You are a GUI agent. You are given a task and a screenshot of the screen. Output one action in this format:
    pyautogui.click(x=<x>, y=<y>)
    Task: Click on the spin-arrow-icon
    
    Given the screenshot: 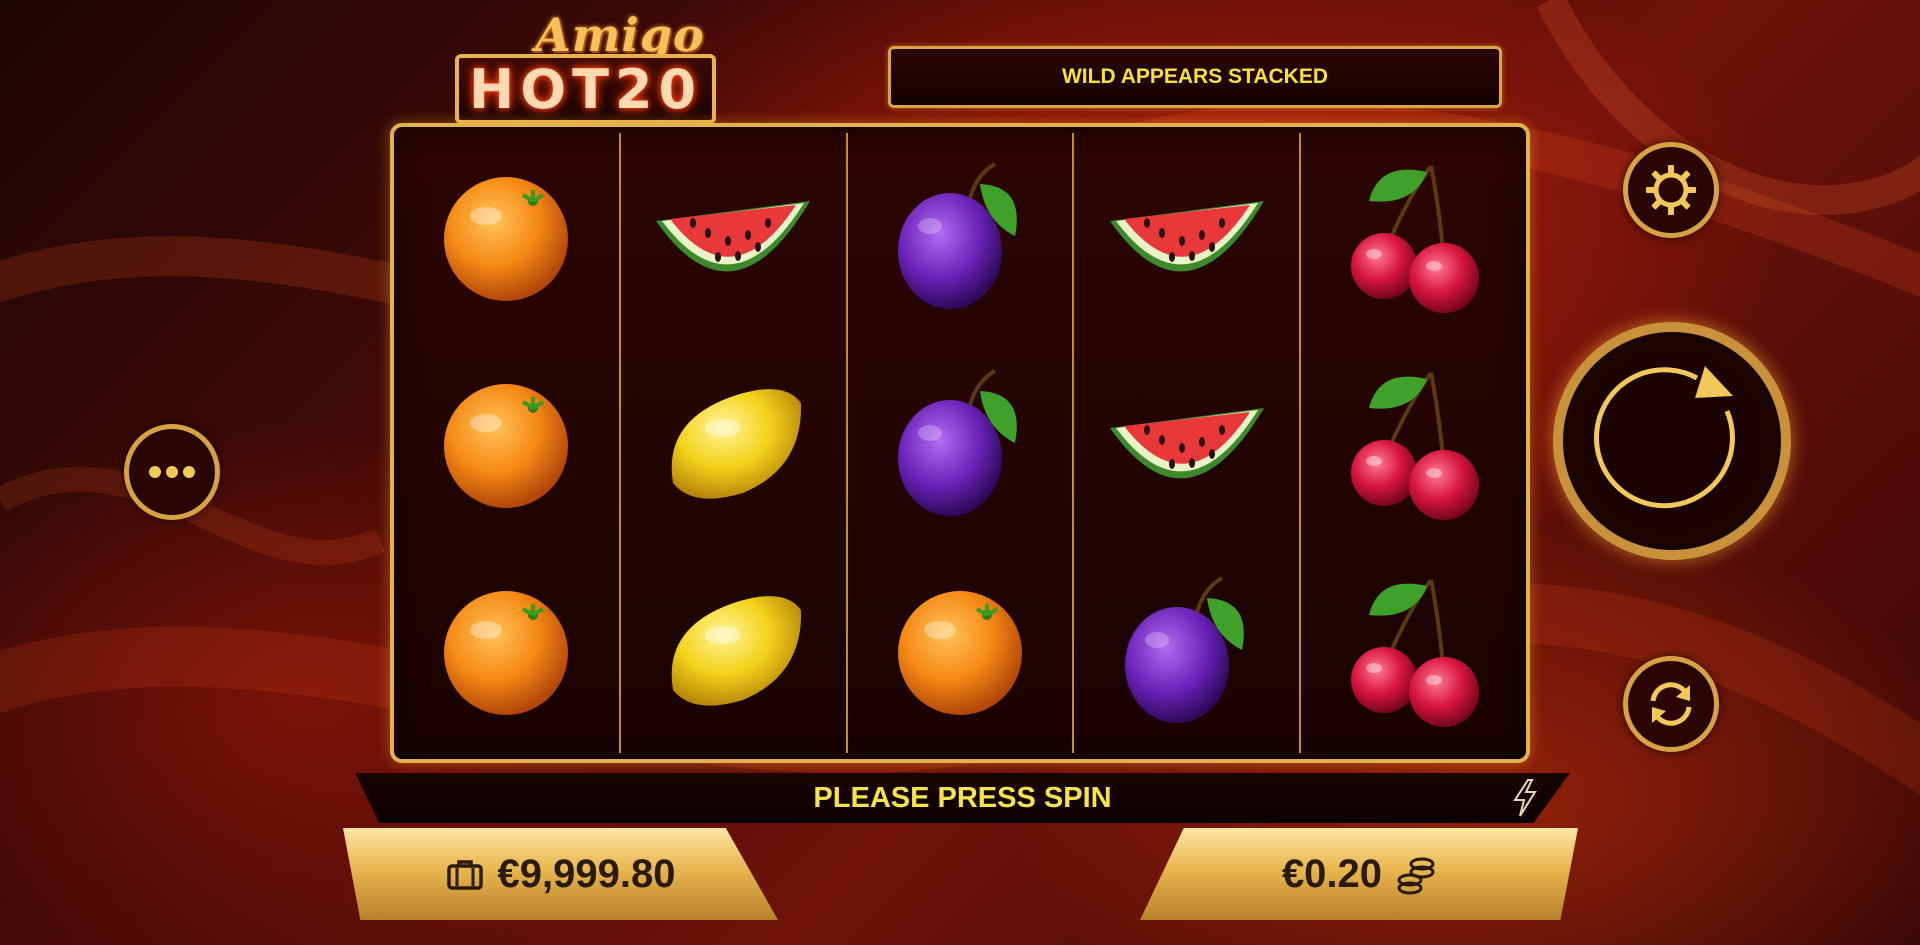 What is the action you would take?
    pyautogui.click(x=1664, y=437)
    